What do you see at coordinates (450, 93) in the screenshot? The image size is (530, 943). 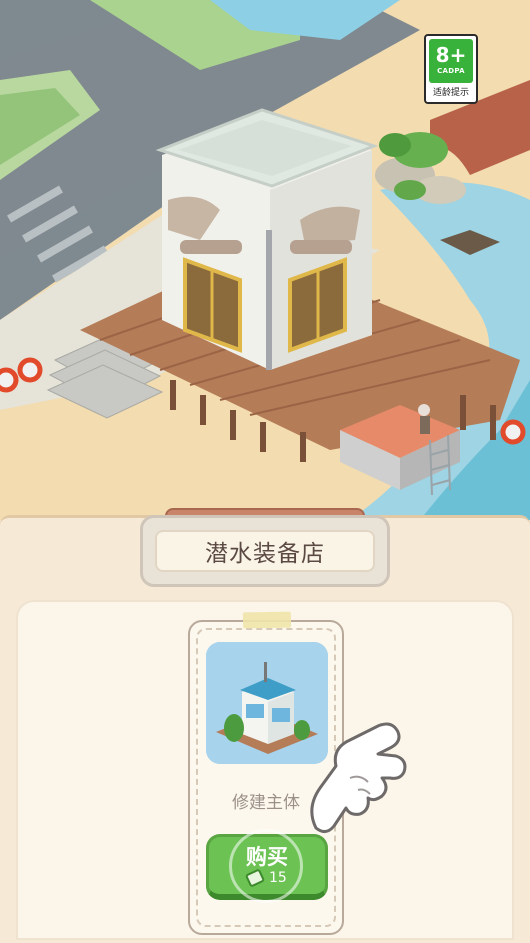 I see `age-rating-tip: 适龄提示` at bounding box center [450, 93].